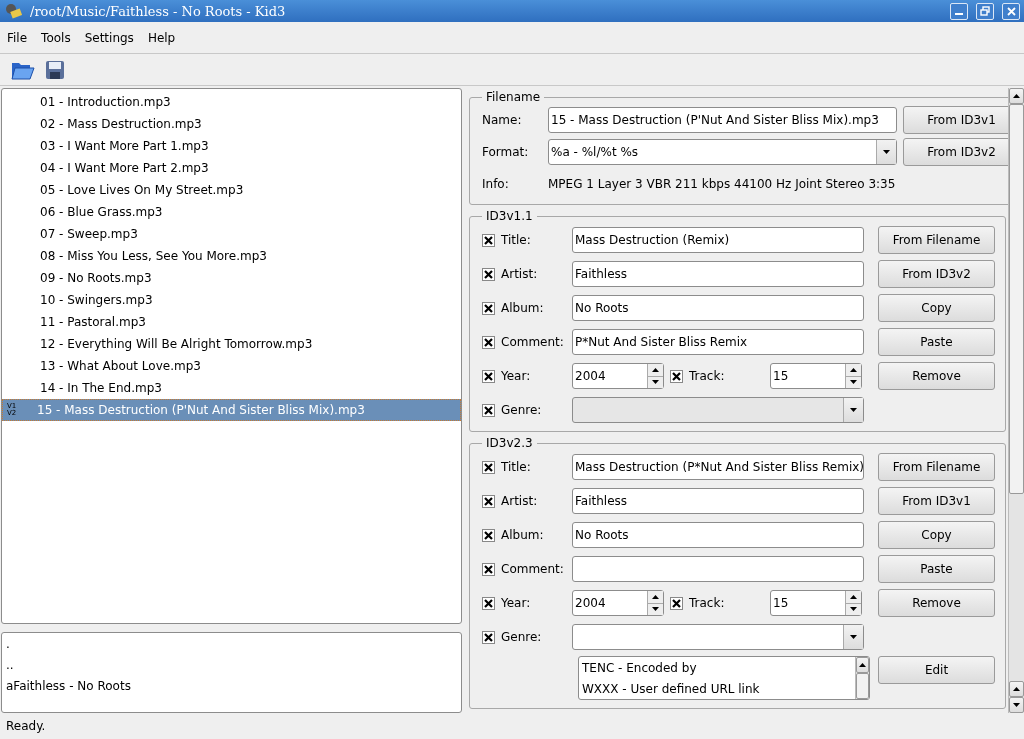 The image size is (1024, 739). What do you see at coordinates (231, 665) in the screenshot?
I see `directory-item: ..` at bounding box center [231, 665].